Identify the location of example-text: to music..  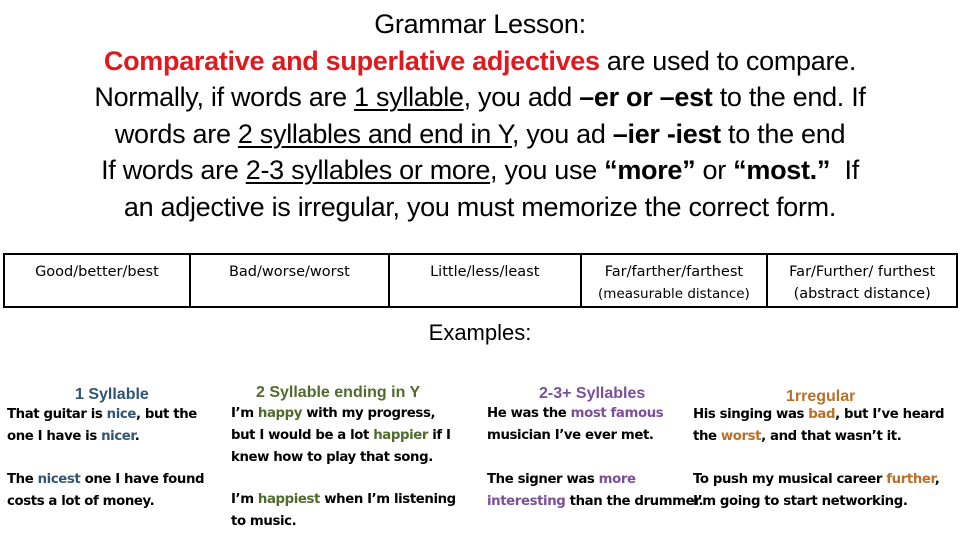
(264, 521).